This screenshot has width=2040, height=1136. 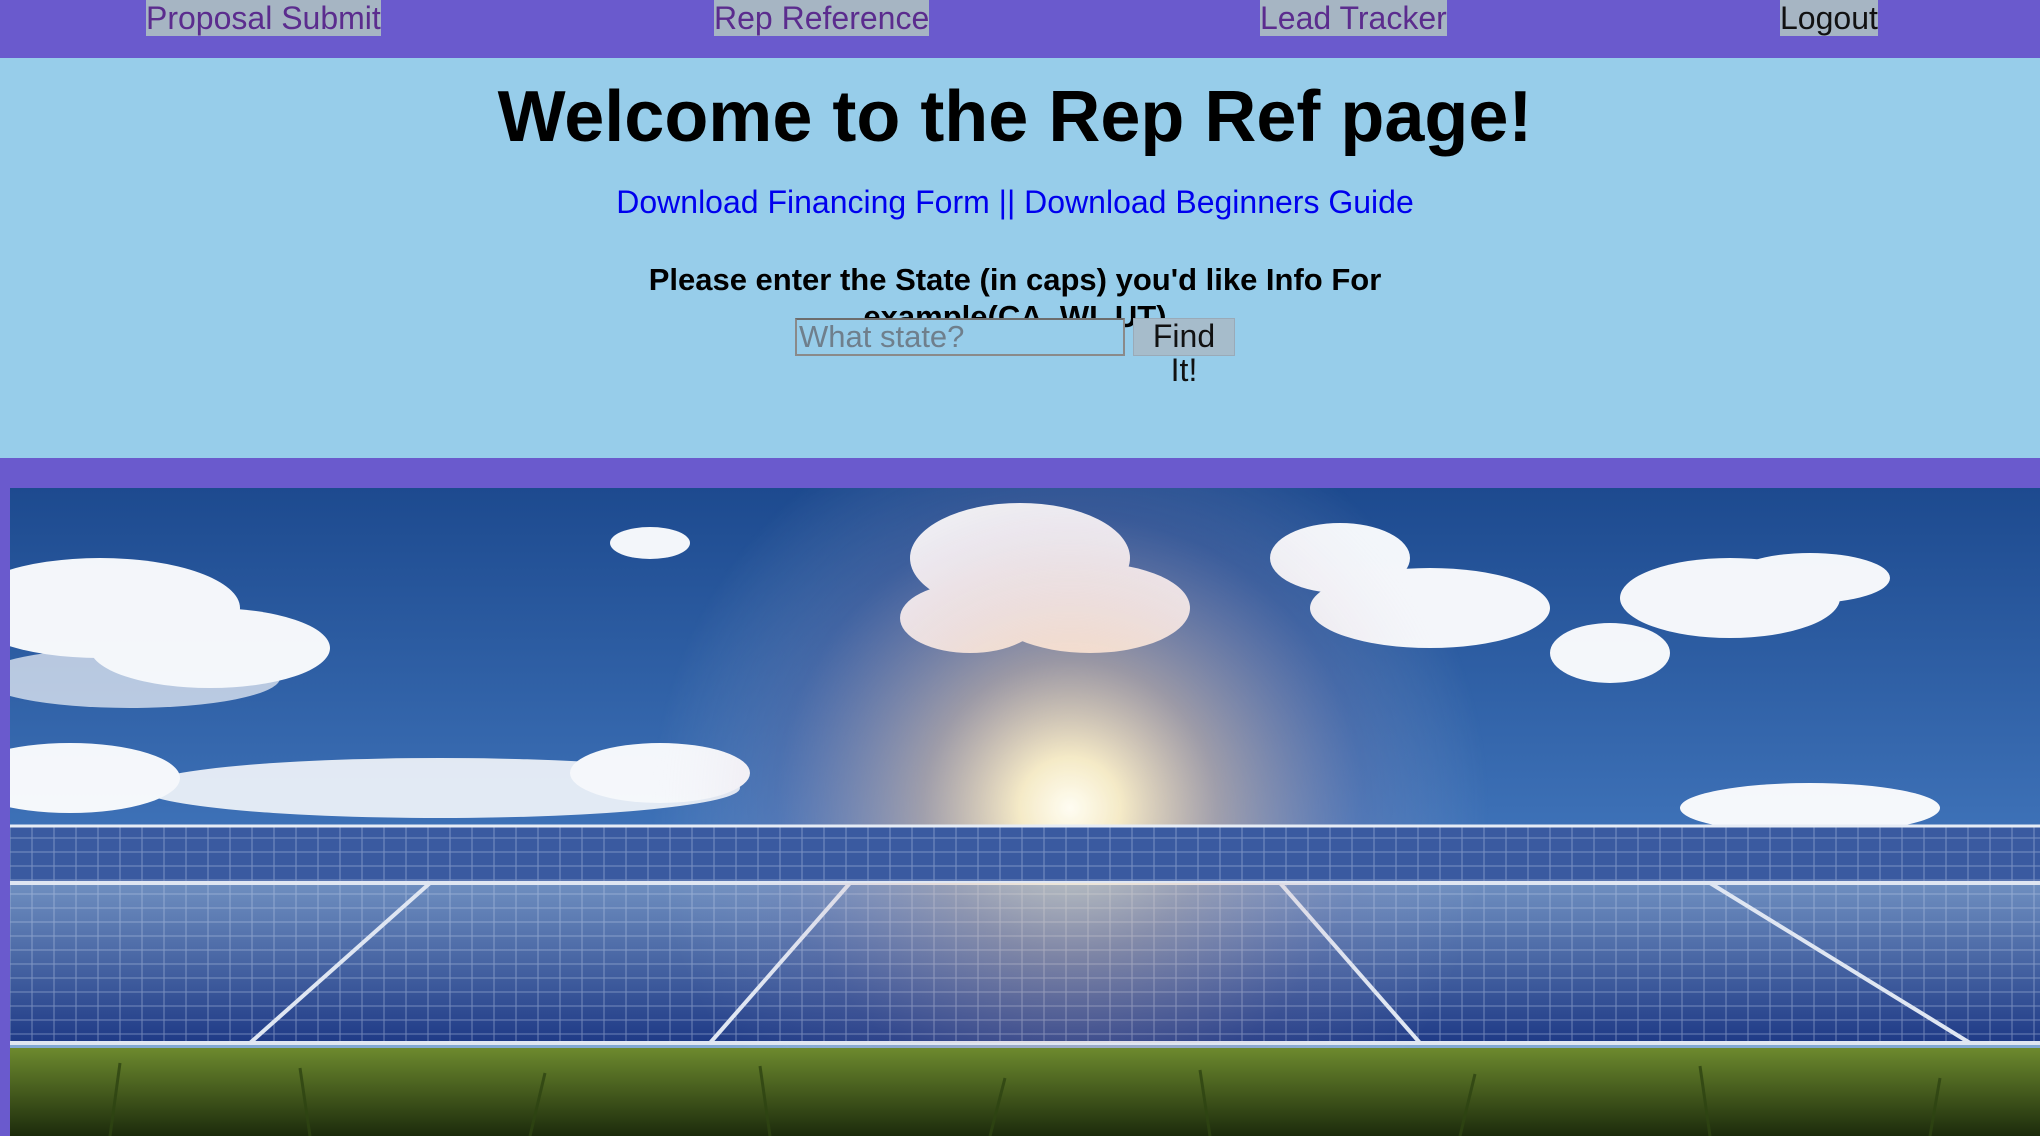 What do you see at coordinates (803, 202) in the screenshot?
I see `download-financing-form-link: Download Financing Form` at bounding box center [803, 202].